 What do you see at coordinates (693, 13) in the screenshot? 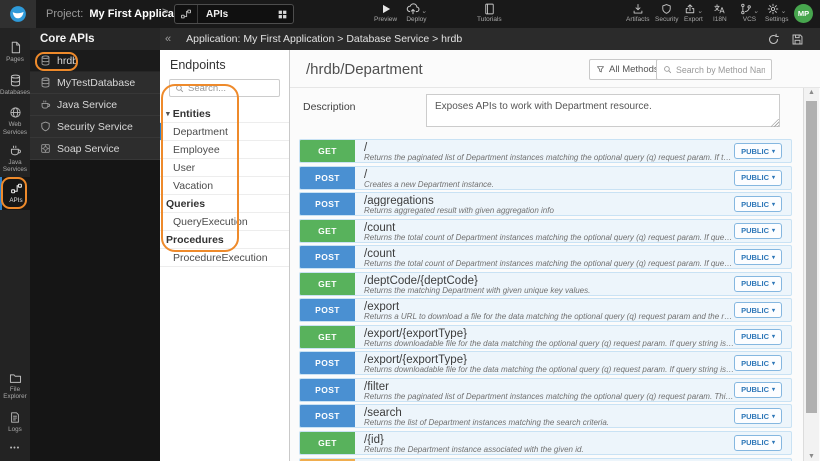
I see `export-button: ⌄ Export` at bounding box center [693, 13].